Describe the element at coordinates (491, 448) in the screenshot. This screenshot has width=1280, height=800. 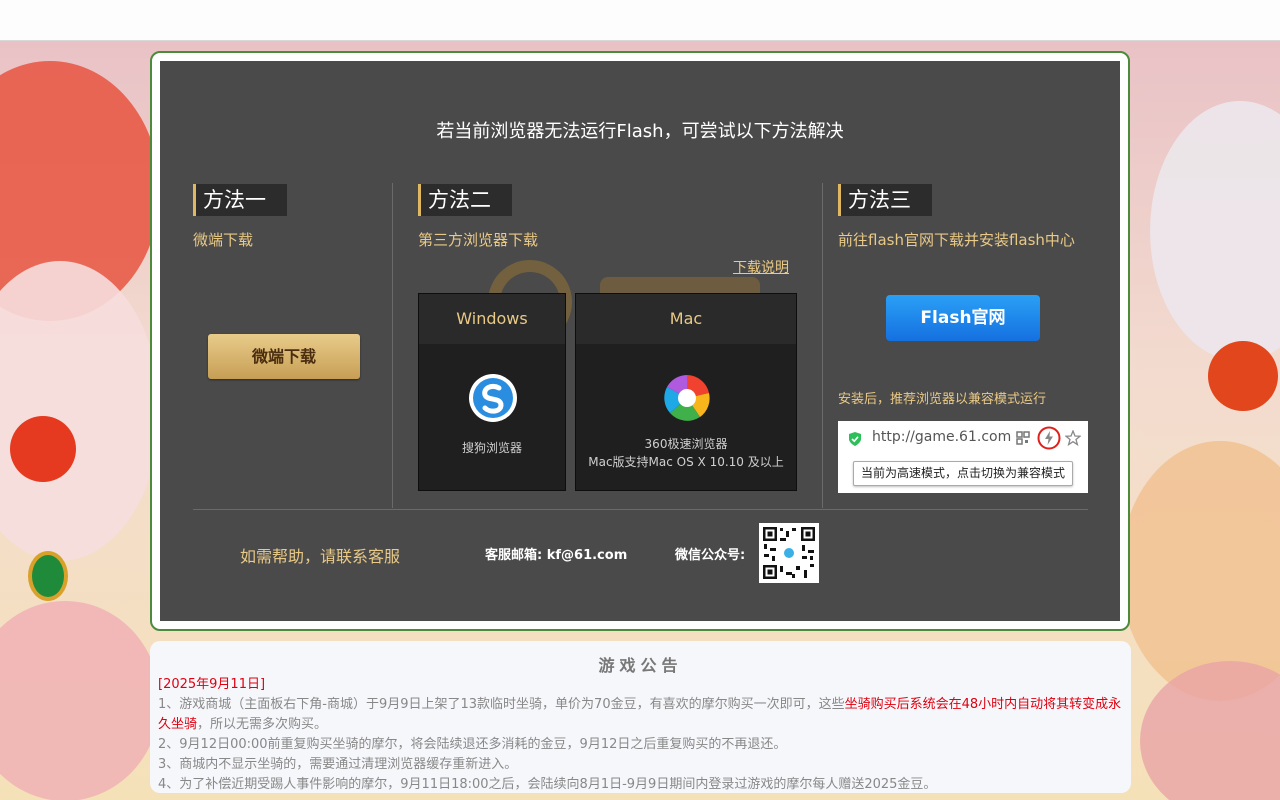
I see `sogou-caption: 搜狗浏览器` at that location.